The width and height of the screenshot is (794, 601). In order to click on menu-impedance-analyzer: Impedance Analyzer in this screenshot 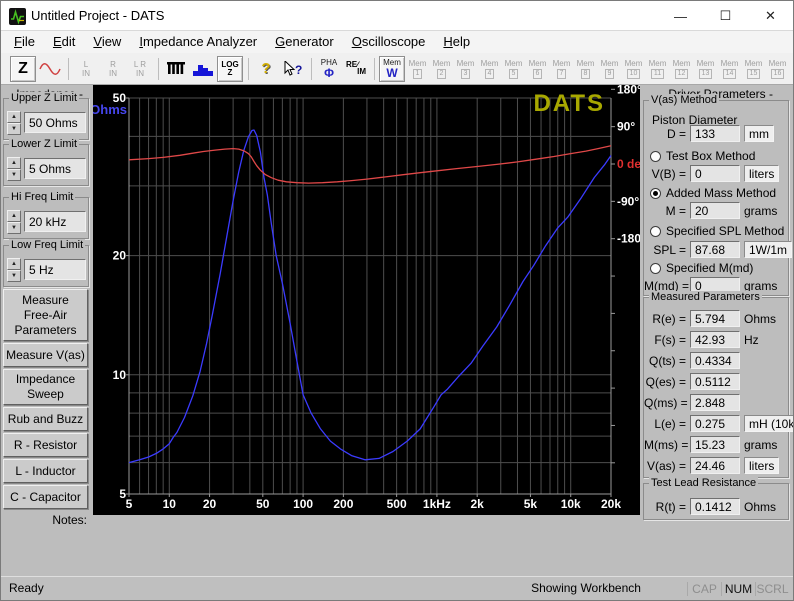, I will do `click(198, 42)`.